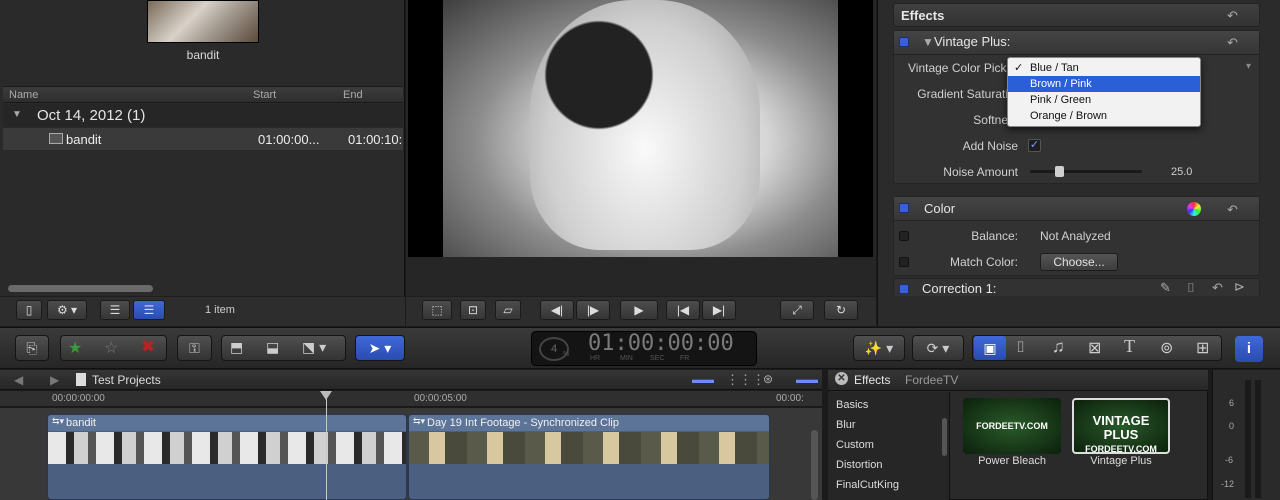 Image resolution: width=1280 pixels, height=500 pixels. I want to click on playhead, so click(326, 445).